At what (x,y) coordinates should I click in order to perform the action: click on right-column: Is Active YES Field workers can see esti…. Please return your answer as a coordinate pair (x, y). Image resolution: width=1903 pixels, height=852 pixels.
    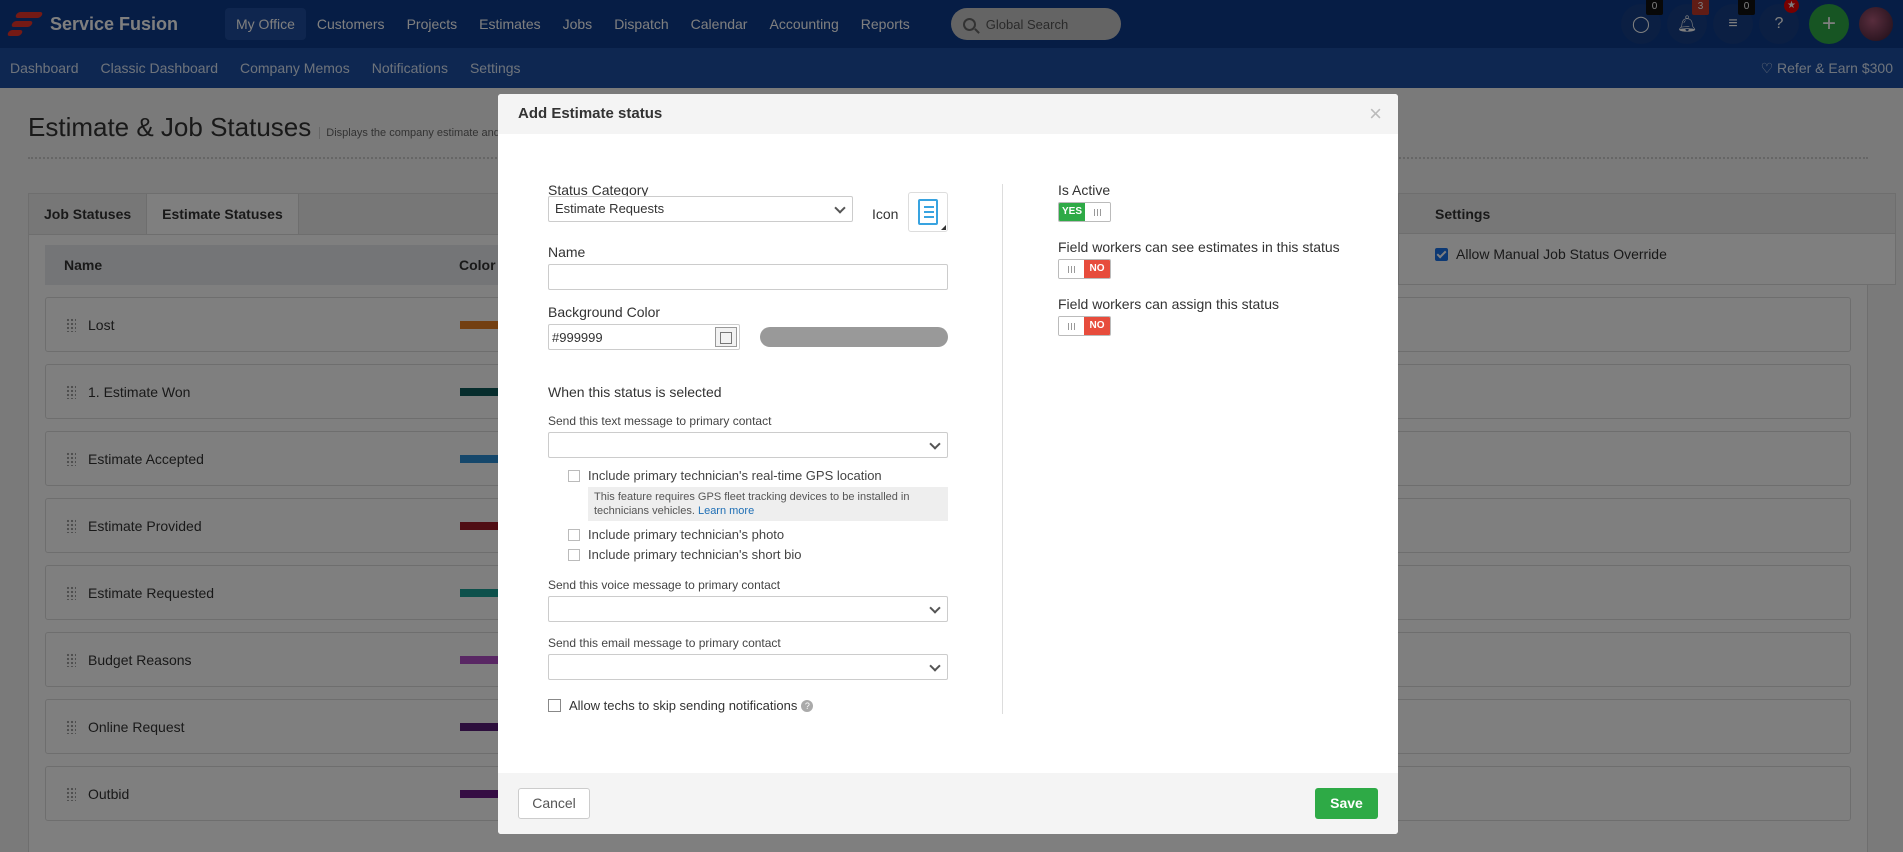
    Looking at the image, I should click on (1218, 259).